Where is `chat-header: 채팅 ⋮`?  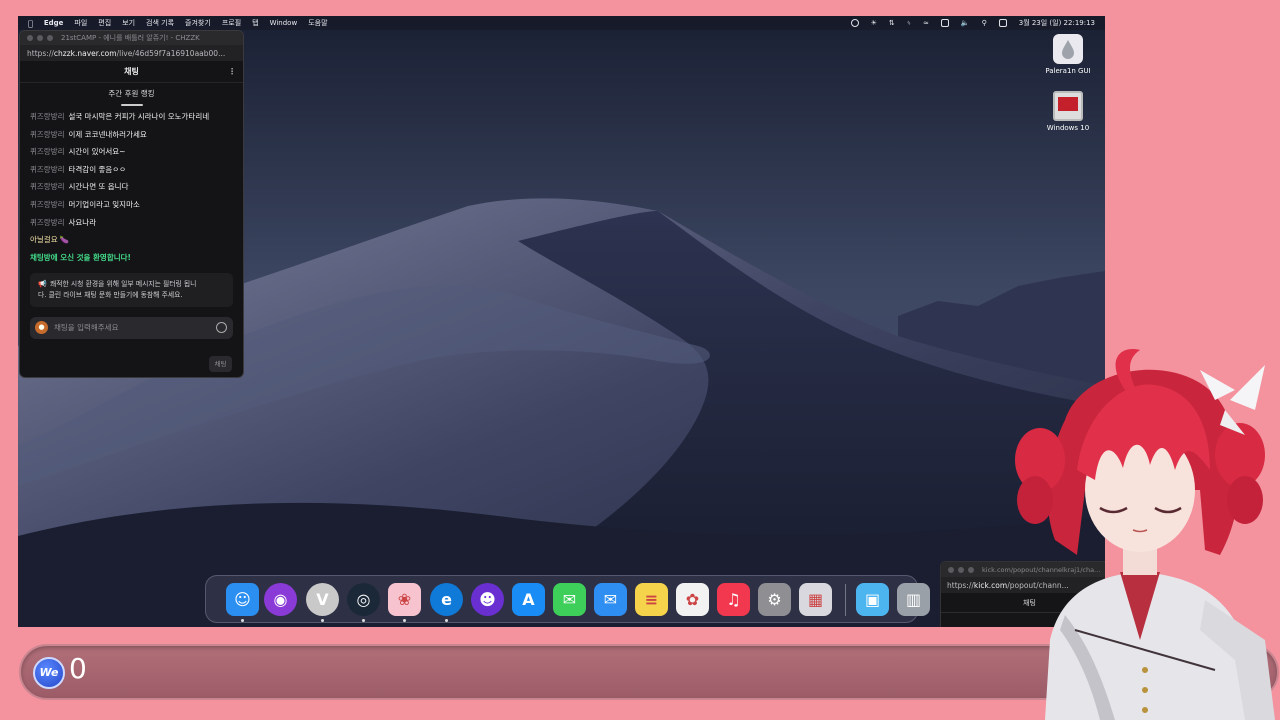 chat-header: 채팅 ⋮ is located at coordinates (131, 72).